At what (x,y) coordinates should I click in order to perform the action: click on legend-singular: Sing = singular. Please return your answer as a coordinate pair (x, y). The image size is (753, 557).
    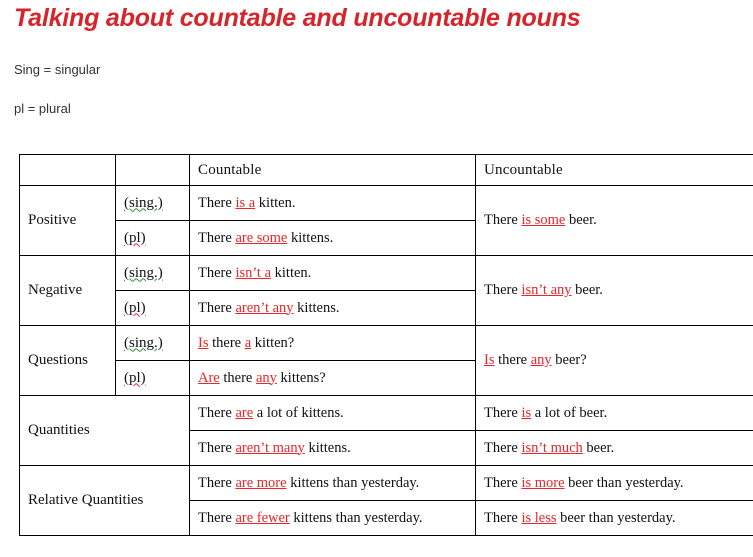
    Looking at the image, I should click on (57, 69).